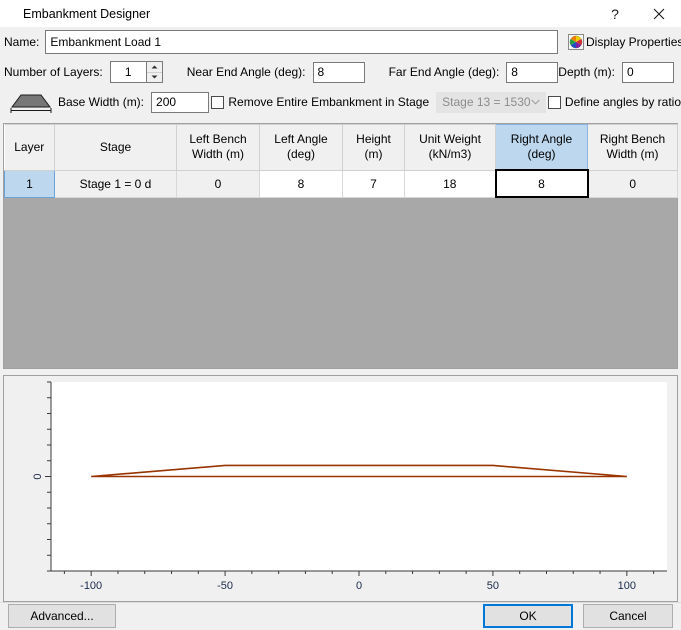 Image resolution: width=681 pixels, height=630 pixels. I want to click on title-bar: Embankment Designer ?, so click(340, 13).